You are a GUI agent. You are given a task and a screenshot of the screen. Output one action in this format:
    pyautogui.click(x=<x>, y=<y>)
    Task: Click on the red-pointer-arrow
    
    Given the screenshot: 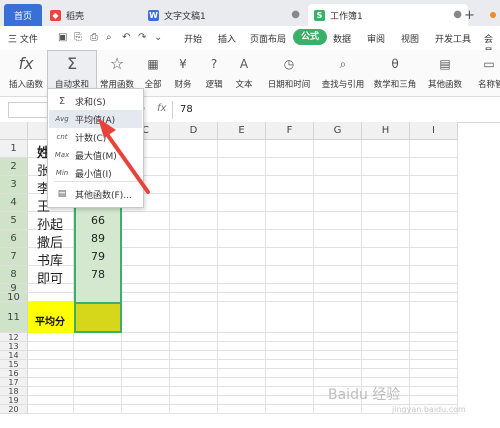 What is the action you would take?
    pyautogui.click(x=124, y=156)
    